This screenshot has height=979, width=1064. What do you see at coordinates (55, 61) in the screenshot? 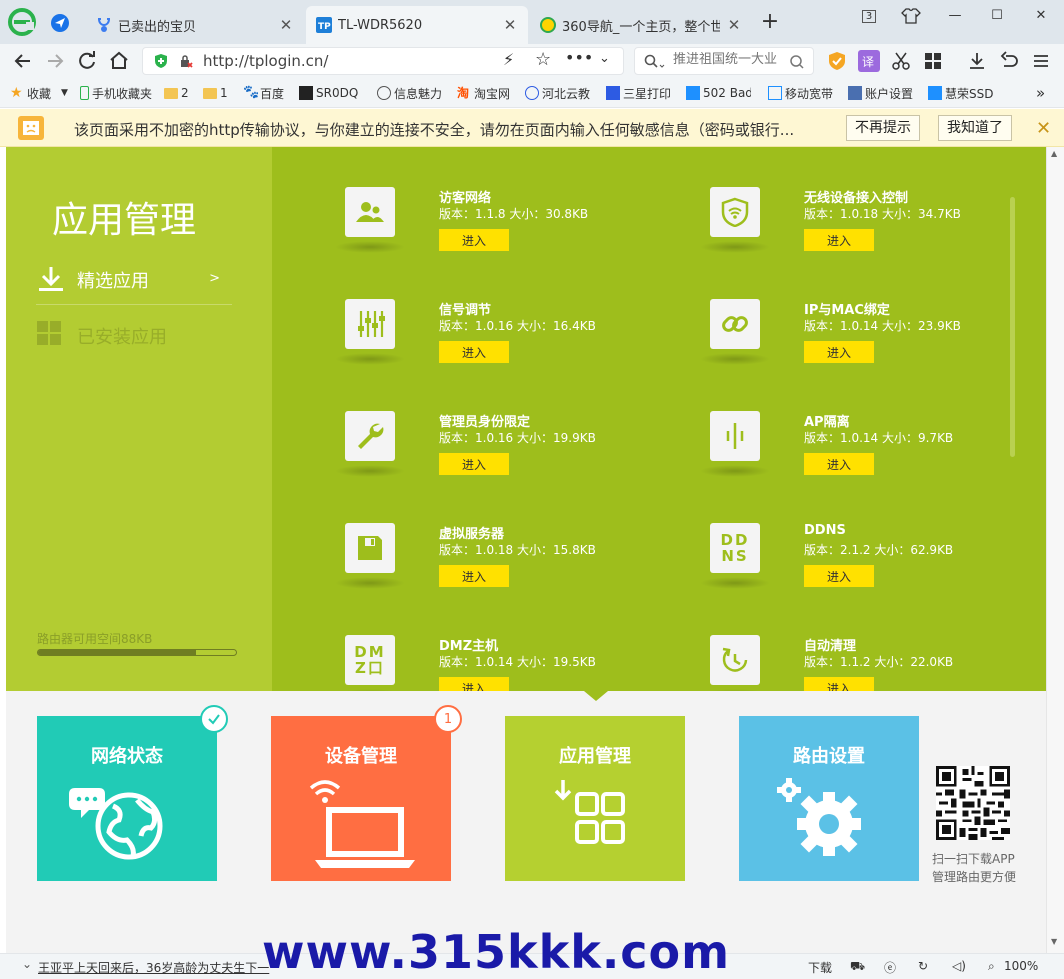
I see `forward-icon` at bounding box center [55, 61].